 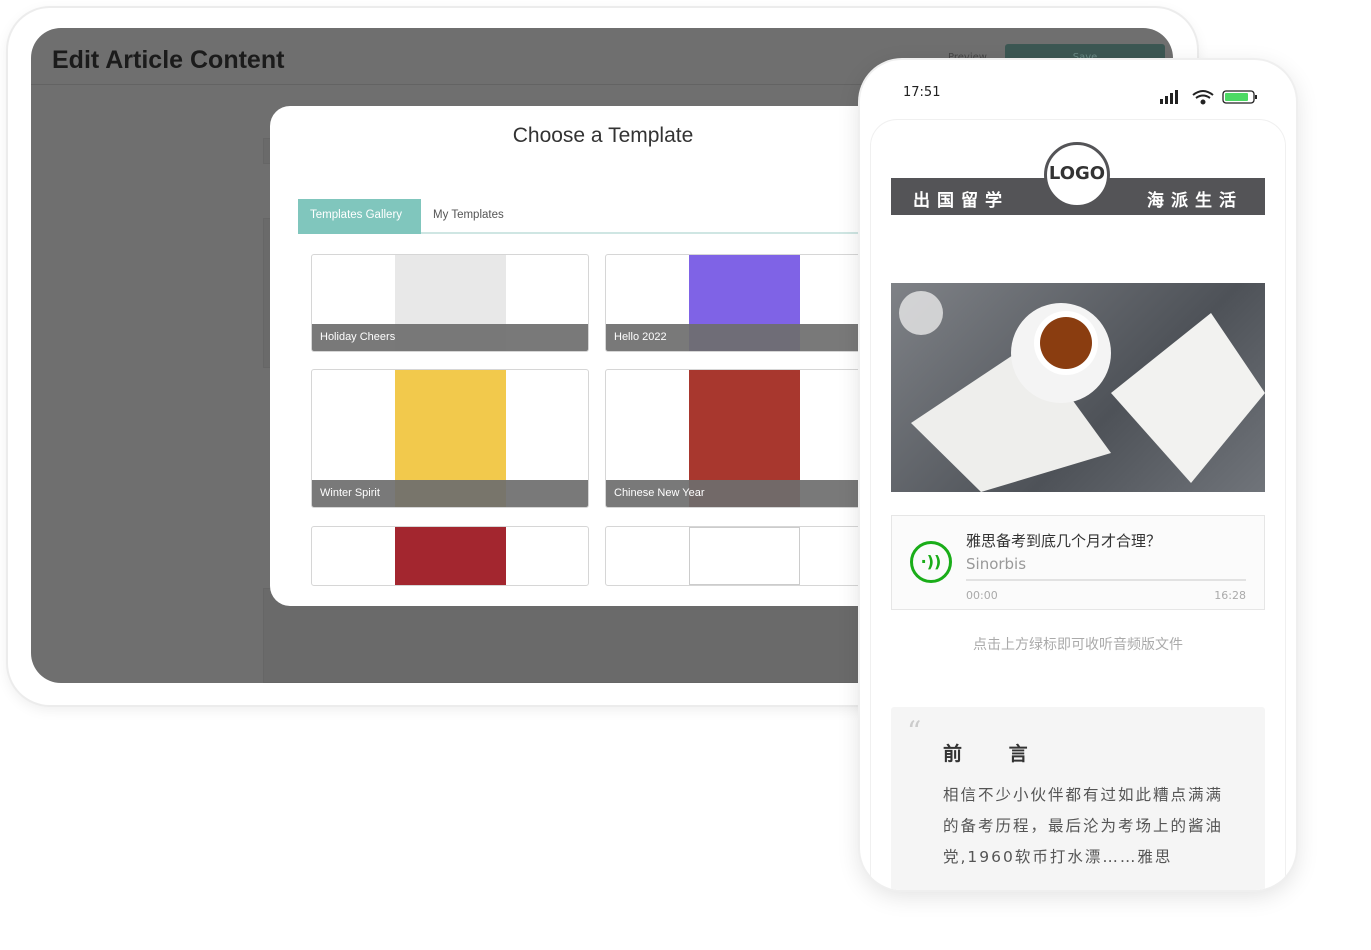 What do you see at coordinates (1230, 595) in the screenshot?
I see `audio-duration: 16:28` at bounding box center [1230, 595].